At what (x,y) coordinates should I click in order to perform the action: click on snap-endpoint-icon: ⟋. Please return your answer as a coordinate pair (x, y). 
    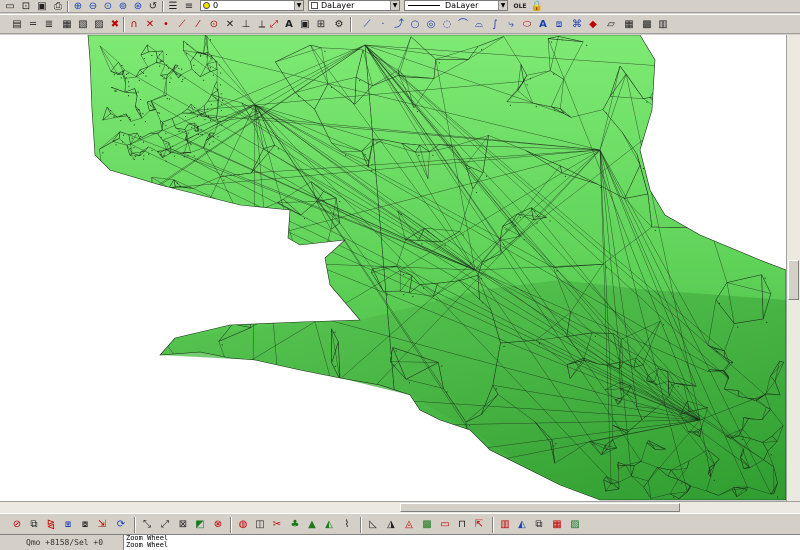
    Looking at the image, I should click on (182, 25).